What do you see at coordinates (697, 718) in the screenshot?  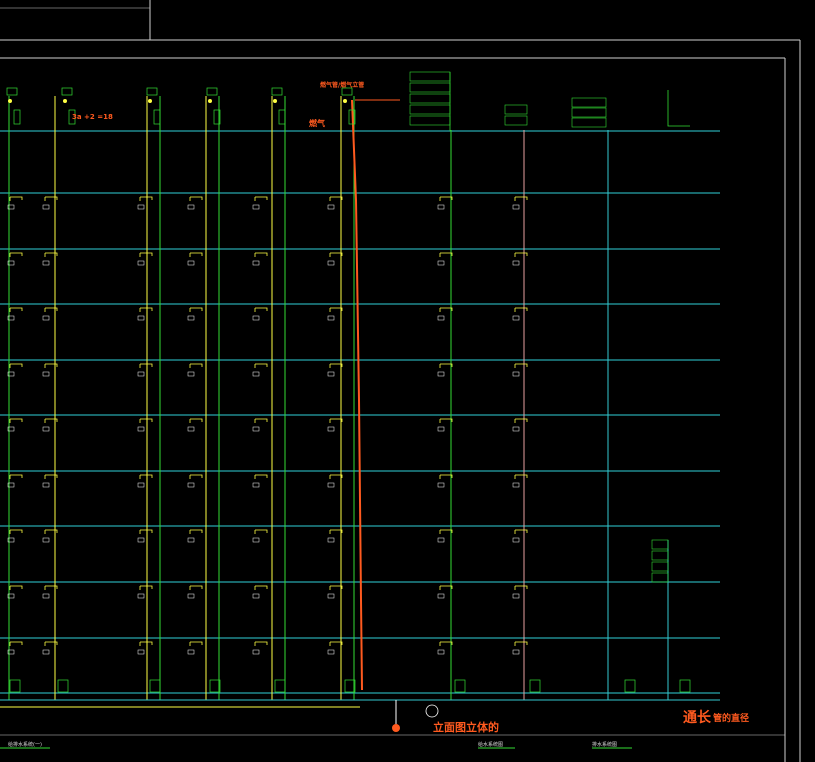 I see `long-note-big: 通长` at bounding box center [697, 718].